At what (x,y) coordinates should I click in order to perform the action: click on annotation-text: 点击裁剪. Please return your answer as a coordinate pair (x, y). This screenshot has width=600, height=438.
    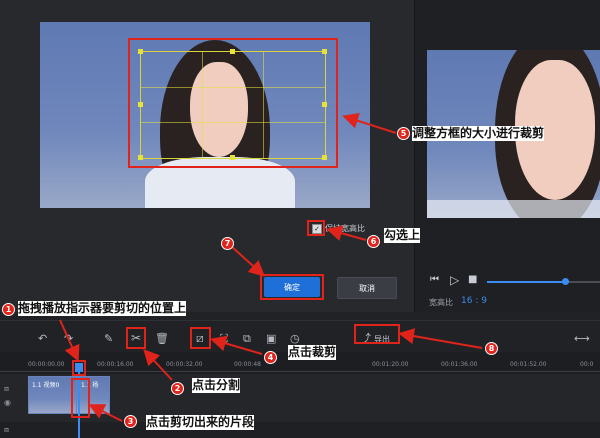
    Looking at the image, I should click on (312, 352).